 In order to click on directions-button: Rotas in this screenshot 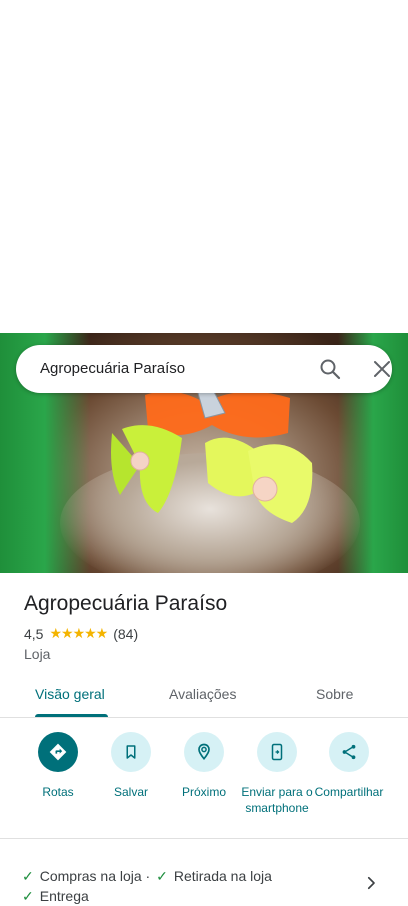, I will do `click(58, 765)`.